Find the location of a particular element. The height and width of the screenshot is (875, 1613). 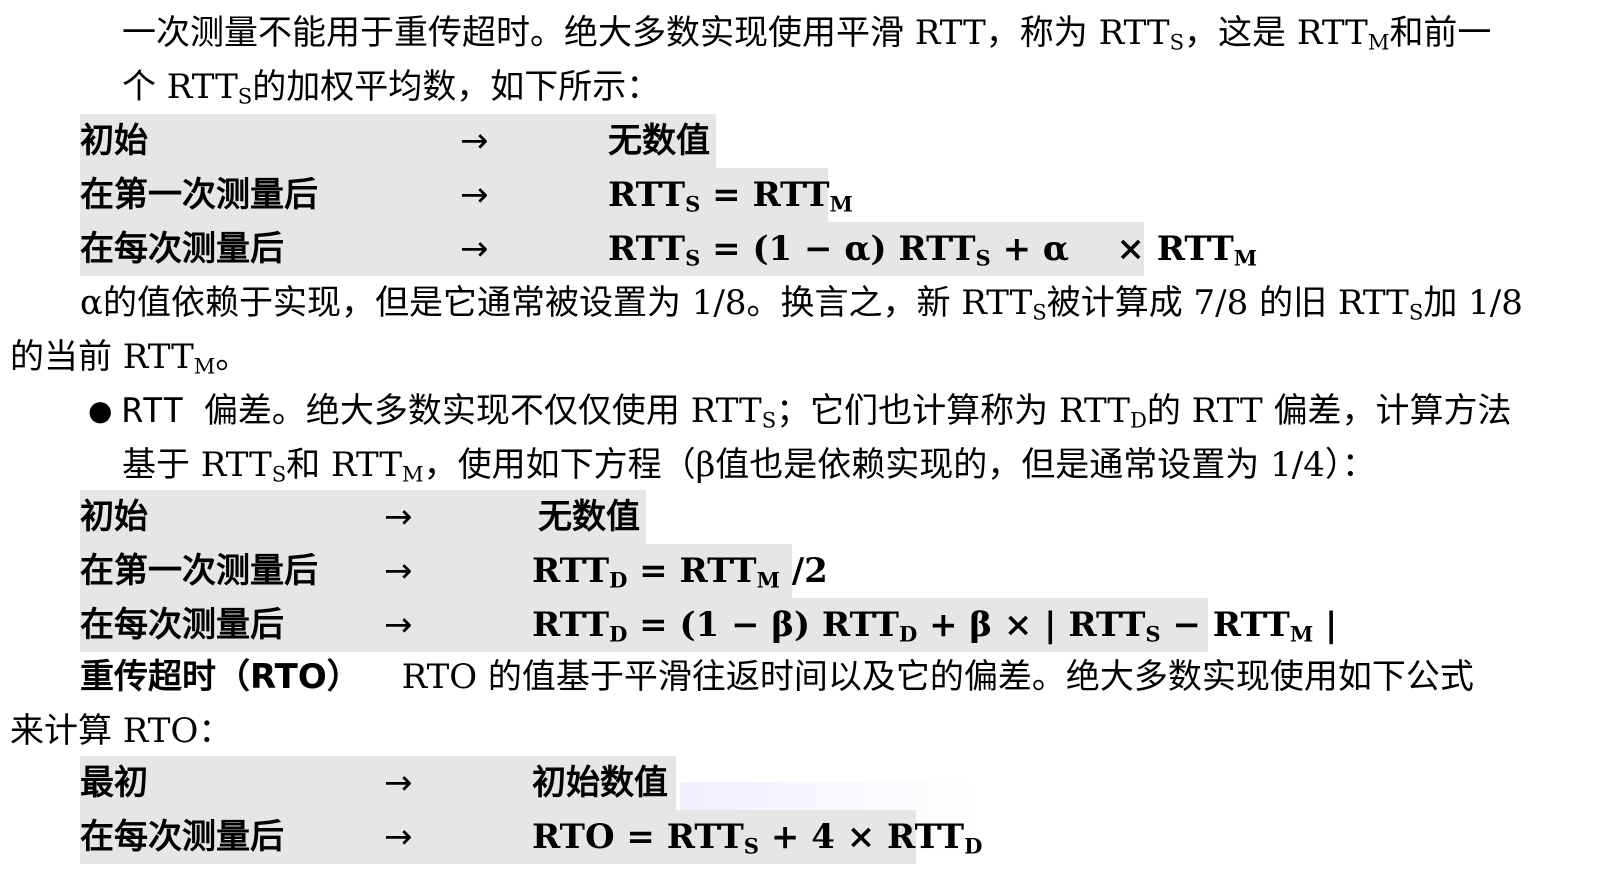

table3-row2-label: 在每次测量后 is located at coordinates (182, 837).